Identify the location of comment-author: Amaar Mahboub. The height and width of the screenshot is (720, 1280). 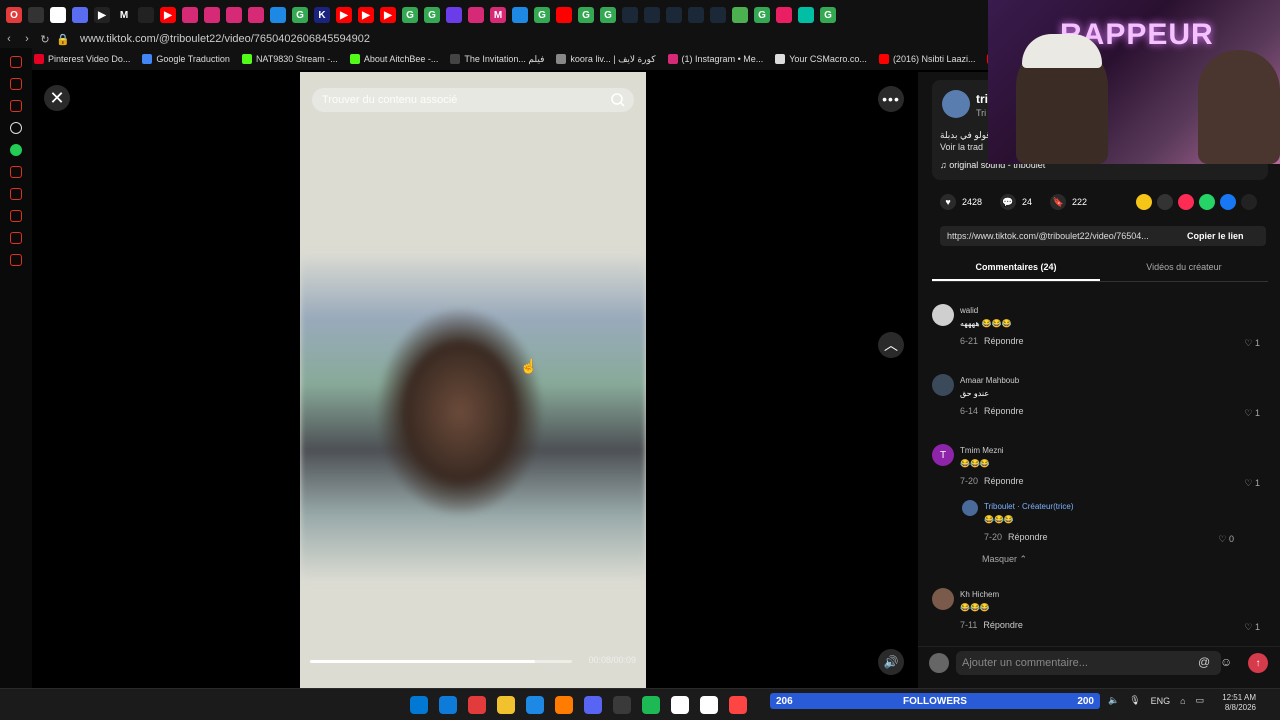
(989, 380).